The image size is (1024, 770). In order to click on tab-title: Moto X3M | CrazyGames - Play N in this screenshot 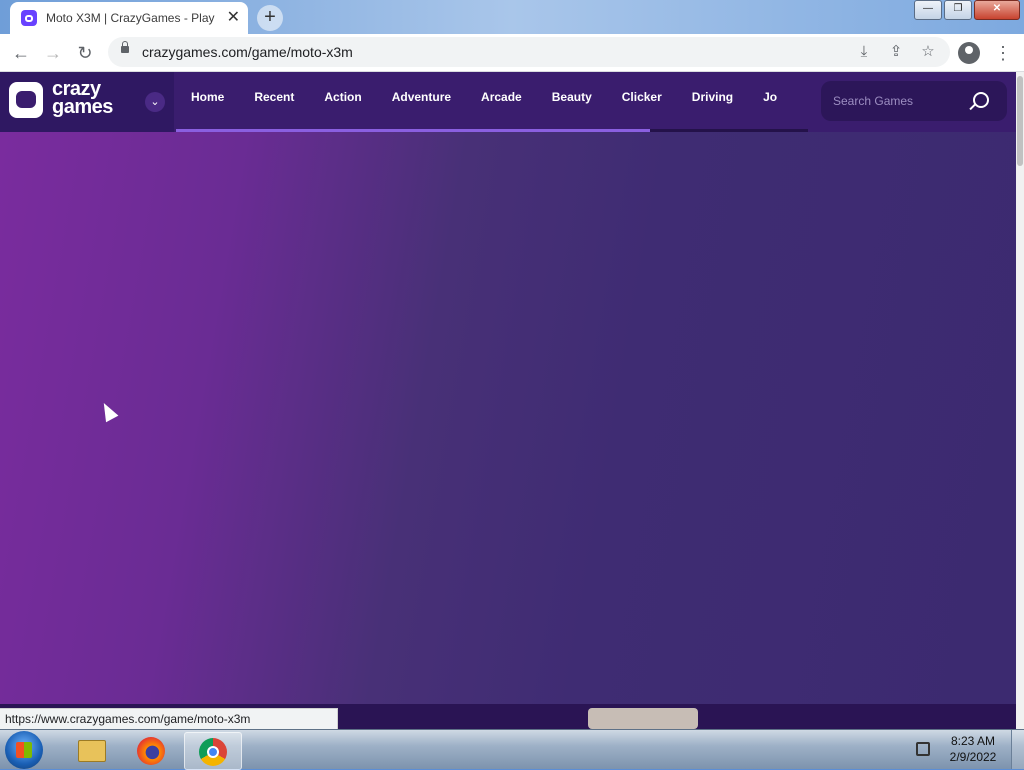, I will do `click(131, 18)`.